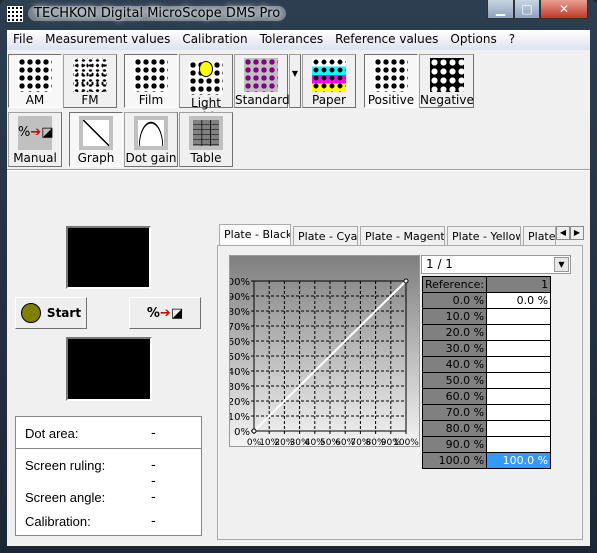  Describe the element at coordinates (325, 236) in the screenshot. I see `tab-plate-cyan: Plate - Cyan` at that location.